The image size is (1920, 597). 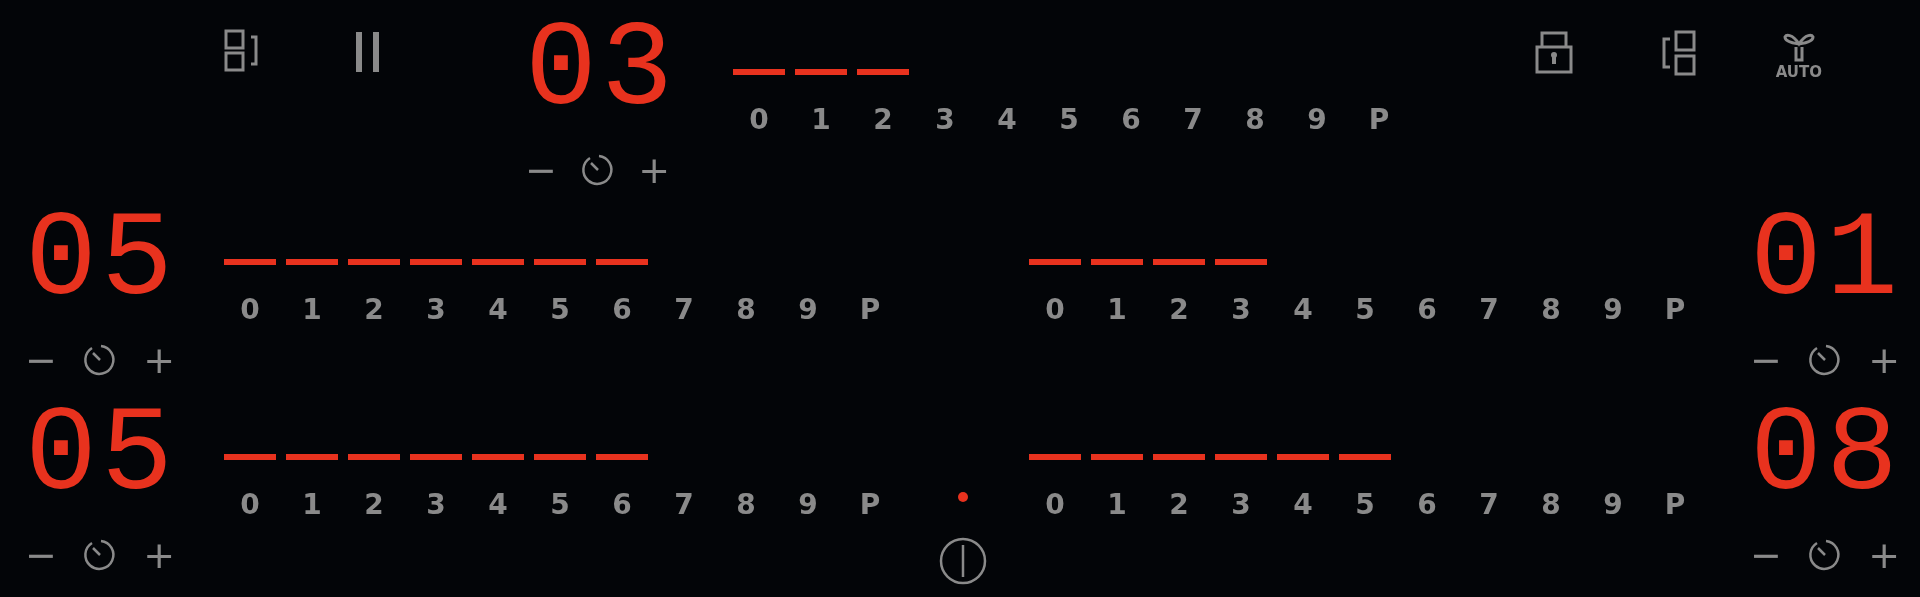 I want to click on power-icon, so click(x=962, y=561).